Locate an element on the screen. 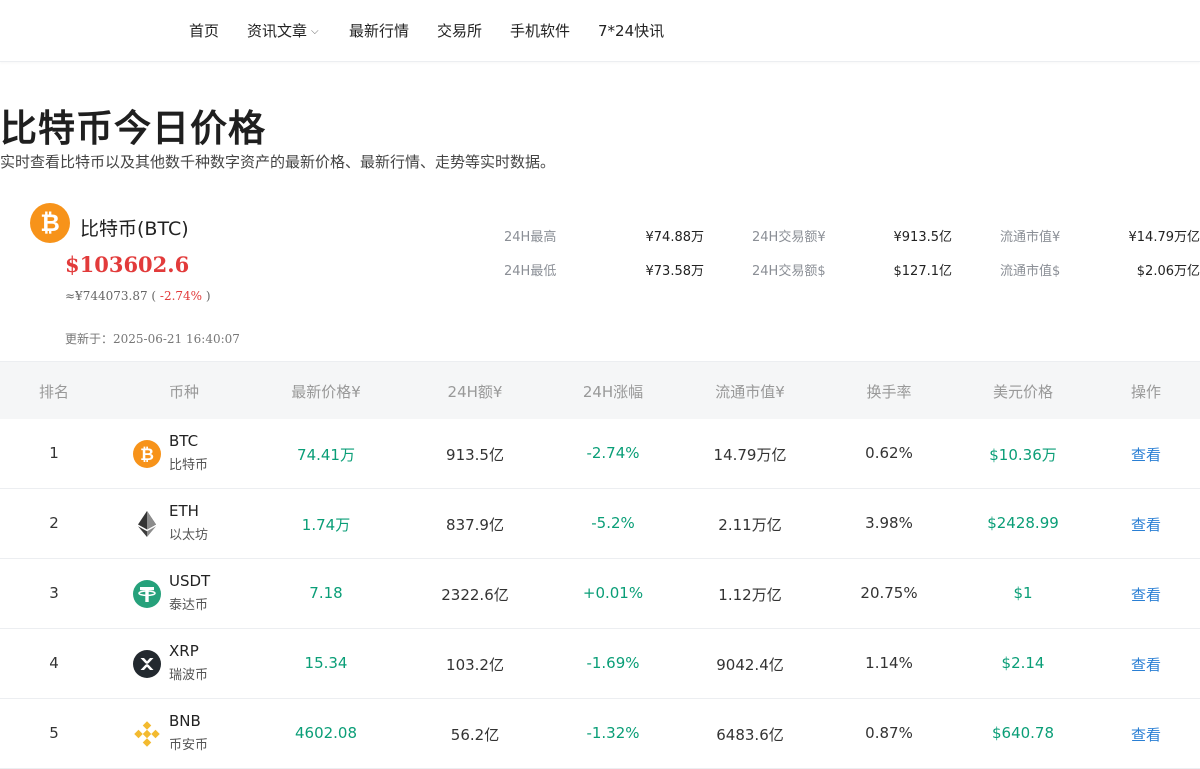 This screenshot has height=769, width=1200. row-volume: 837.9亿 is located at coordinates (475, 524).